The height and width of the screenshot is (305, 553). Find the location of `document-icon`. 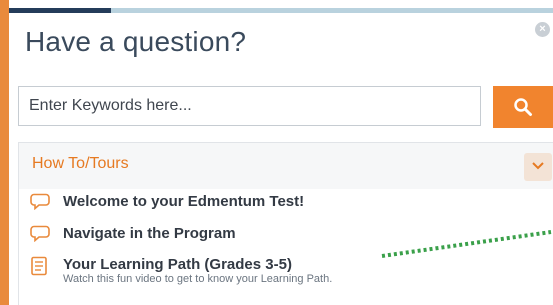

document-icon is located at coordinates (39, 266).